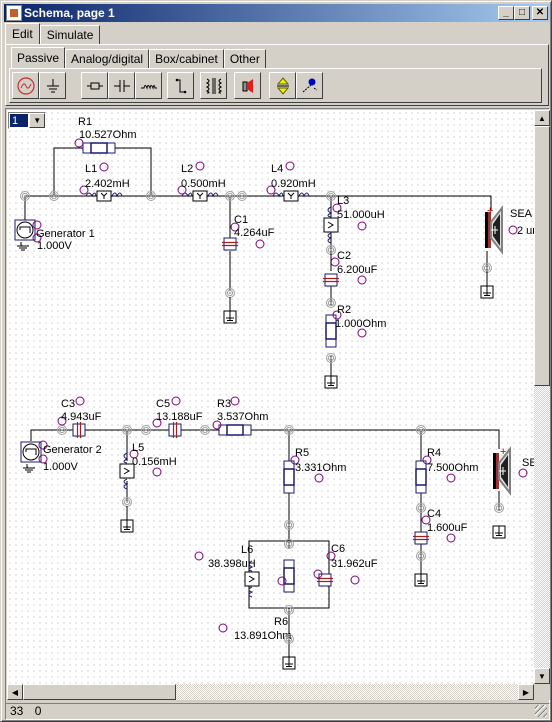 This screenshot has height=722, width=552. Describe the element at coordinates (244, 58) in the screenshot. I see `tab-other: Other` at that location.